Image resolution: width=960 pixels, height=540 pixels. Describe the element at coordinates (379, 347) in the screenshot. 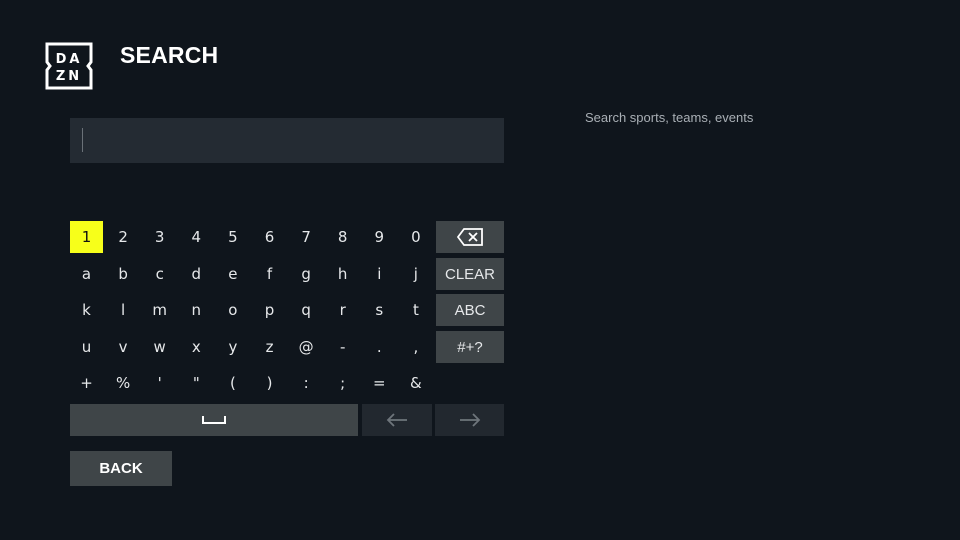

I see `key-3-8: .` at that location.